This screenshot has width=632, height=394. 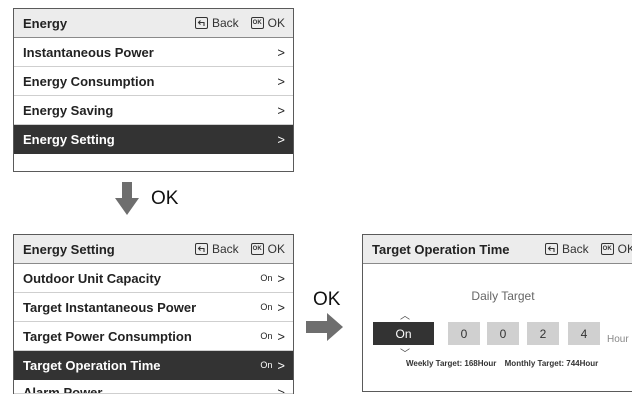 I want to click on menu-item-label: Energy Consumption, so click(x=89, y=81).